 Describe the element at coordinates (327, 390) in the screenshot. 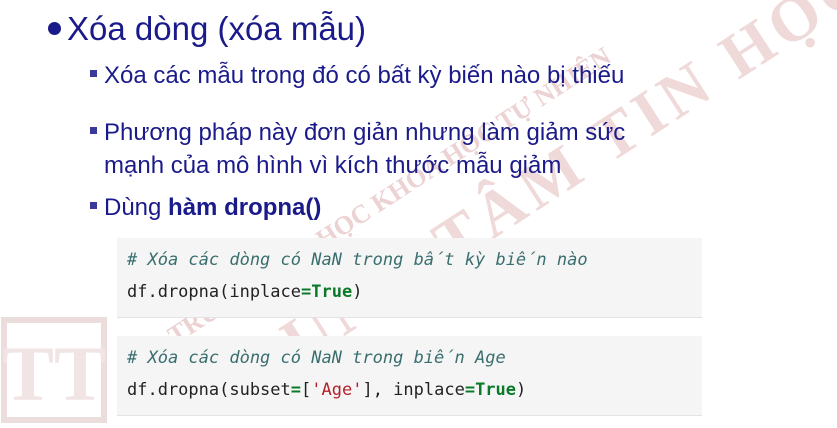

I see `code-line-2: df.dropna(subset=['Age'], inplace=True)` at that location.